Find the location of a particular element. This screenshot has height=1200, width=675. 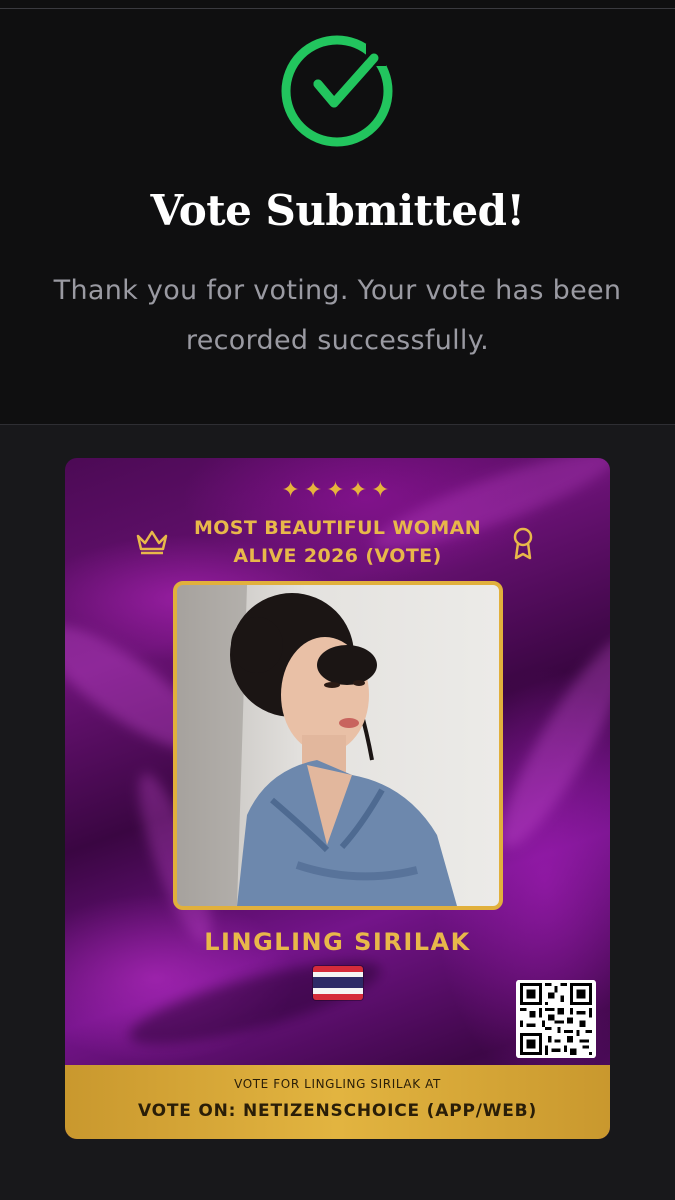

thailand-flag-icon is located at coordinates (338, 983).